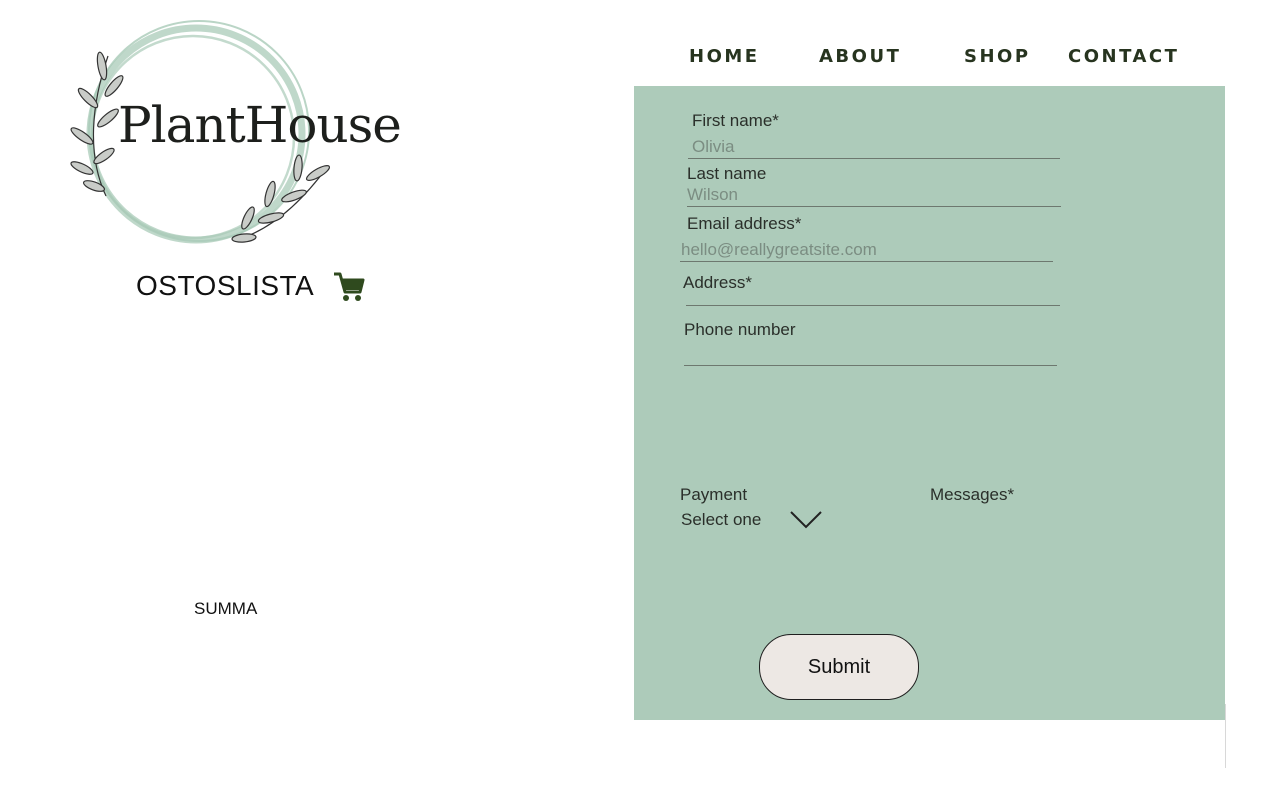 The width and height of the screenshot is (1280, 800). What do you see at coordinates (779, 250) in the screenshot?
I see `email-field: hello@reallygreatsite.com` at bounding box center [779, 250].